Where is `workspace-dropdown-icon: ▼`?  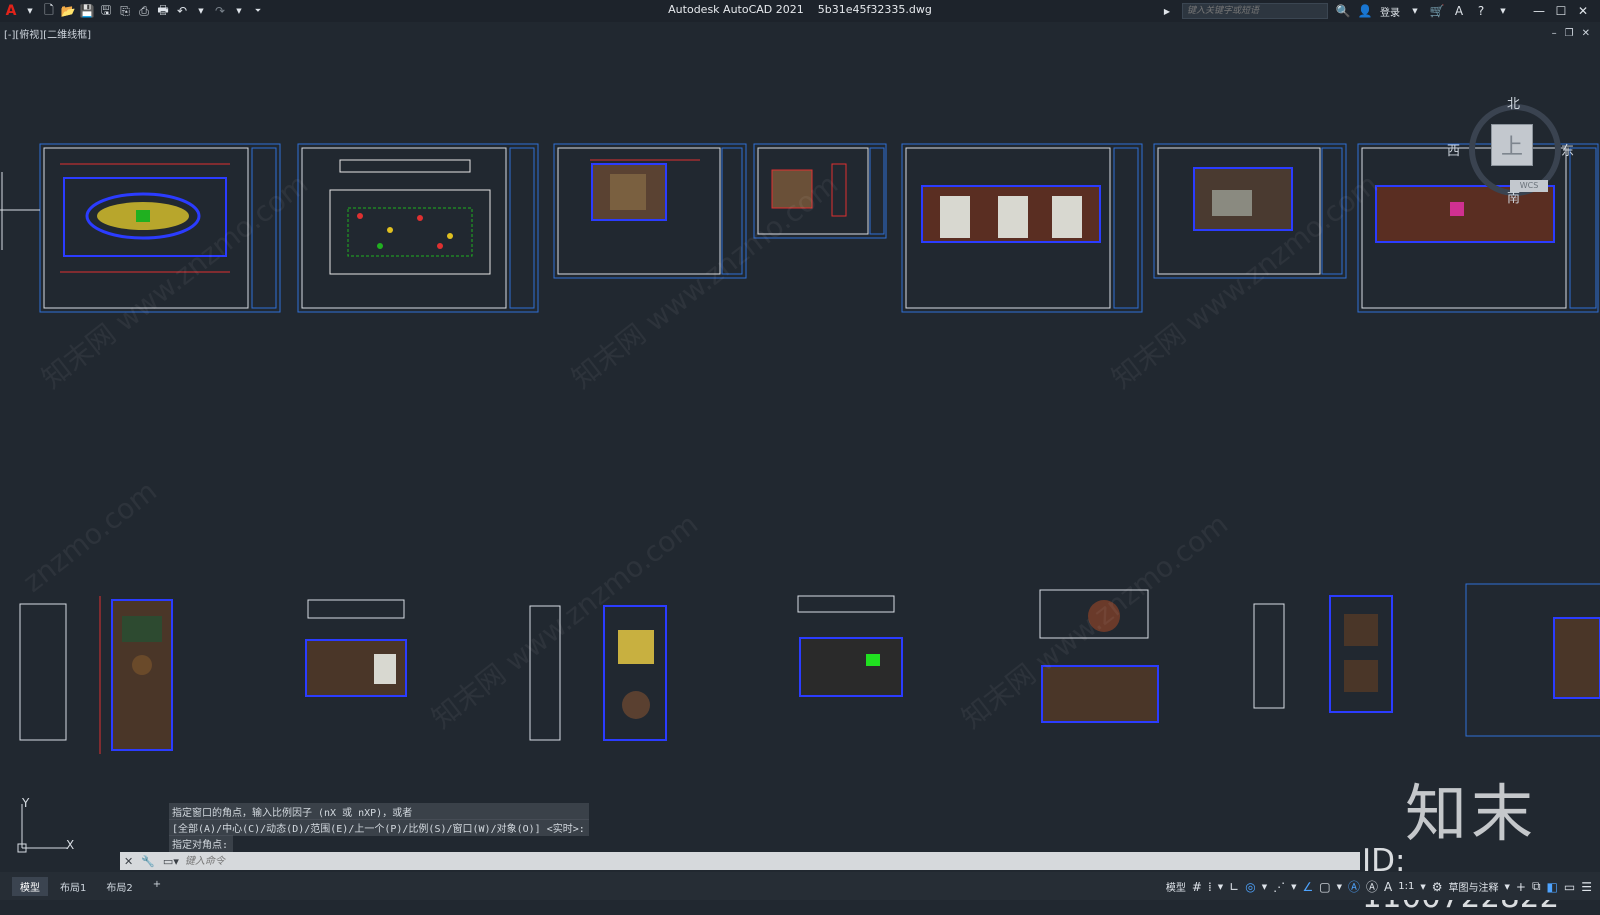 workspace-dropdown-icon: ▼ is located at coordinates (1507, 887).